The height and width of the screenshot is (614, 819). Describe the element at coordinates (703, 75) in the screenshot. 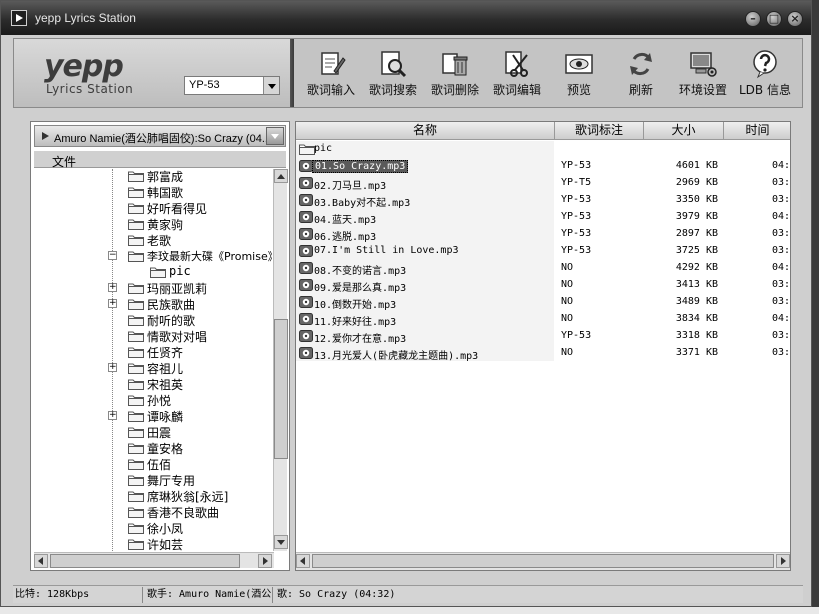

I see `settings-button: 环境设置` at that location.